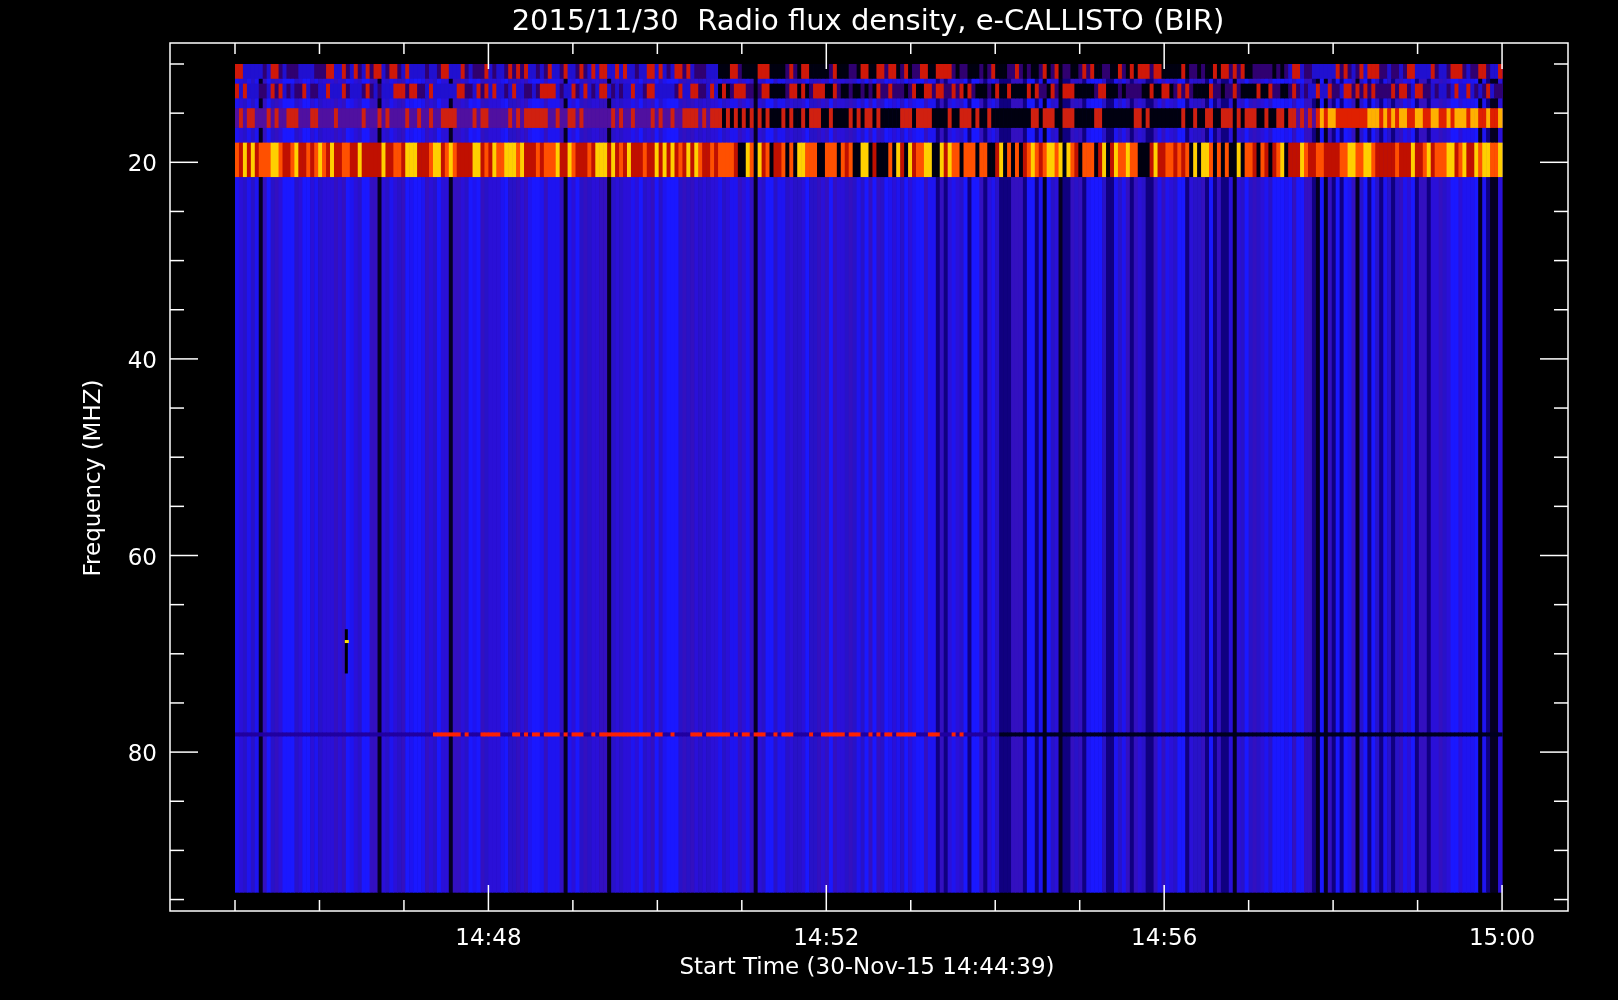 Image resolution: width=1618 pixels, height=1000 pixels. What do you see at coordinates (92, 478) in the screenshot?
I see `y-axis-label: Frequency (MHZ)` at bounding box center [92, 478].